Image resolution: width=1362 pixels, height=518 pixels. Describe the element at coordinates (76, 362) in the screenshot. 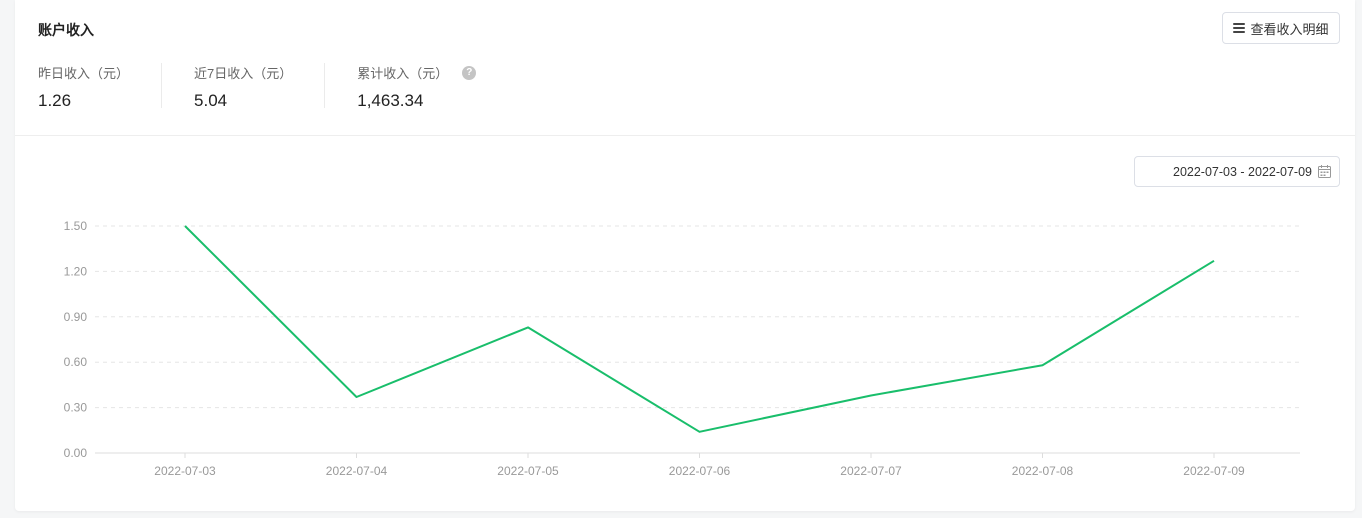

I see `y-tick-label: 0.60` at that location.